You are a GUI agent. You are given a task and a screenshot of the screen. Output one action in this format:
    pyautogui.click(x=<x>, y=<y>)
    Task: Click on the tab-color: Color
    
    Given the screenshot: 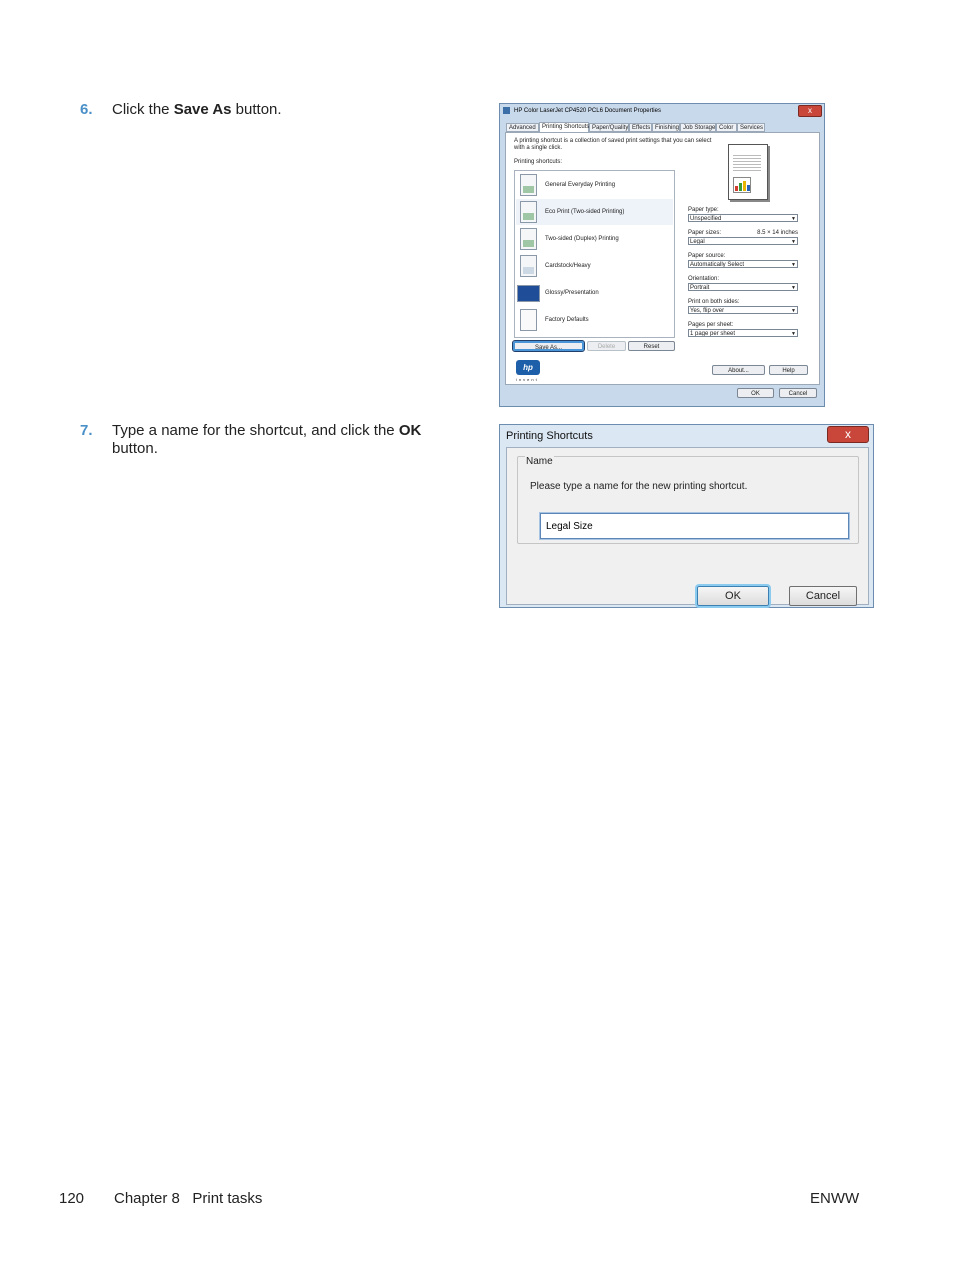 What is the action you would take?
    pyautogui.click(x=726, y=127)
    